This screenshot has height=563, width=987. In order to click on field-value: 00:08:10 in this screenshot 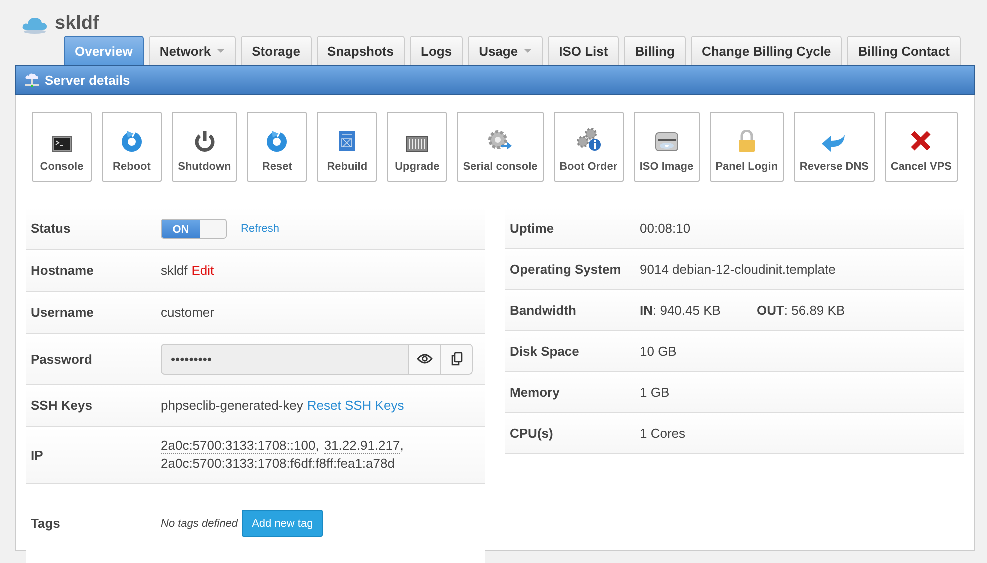, I will do `click(665, 228)`.